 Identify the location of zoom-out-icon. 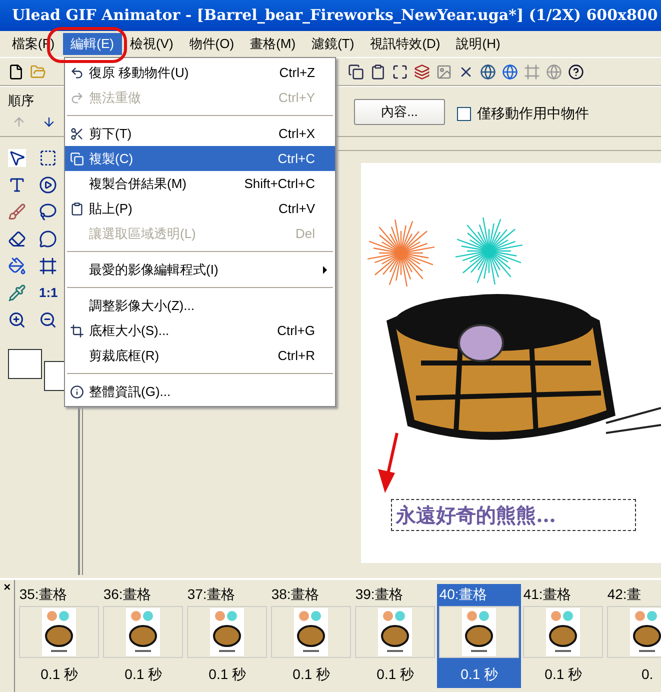
(48, 320).